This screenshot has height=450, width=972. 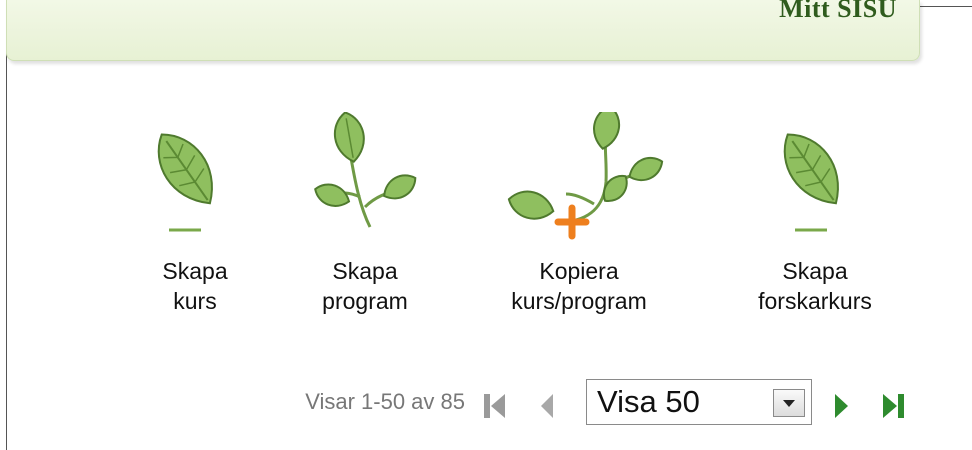 I want to click on create-research-course-label: Skapa forskarkurs, so click(x=815, y=286).